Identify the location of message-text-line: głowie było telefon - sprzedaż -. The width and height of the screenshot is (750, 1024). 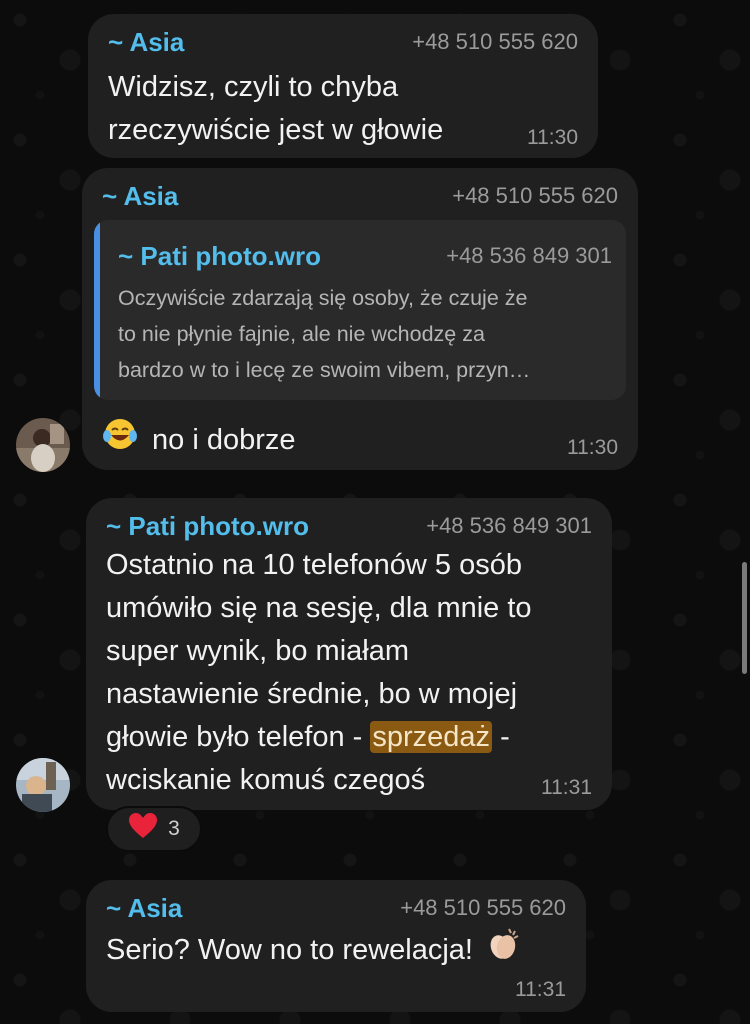
(308, 737).